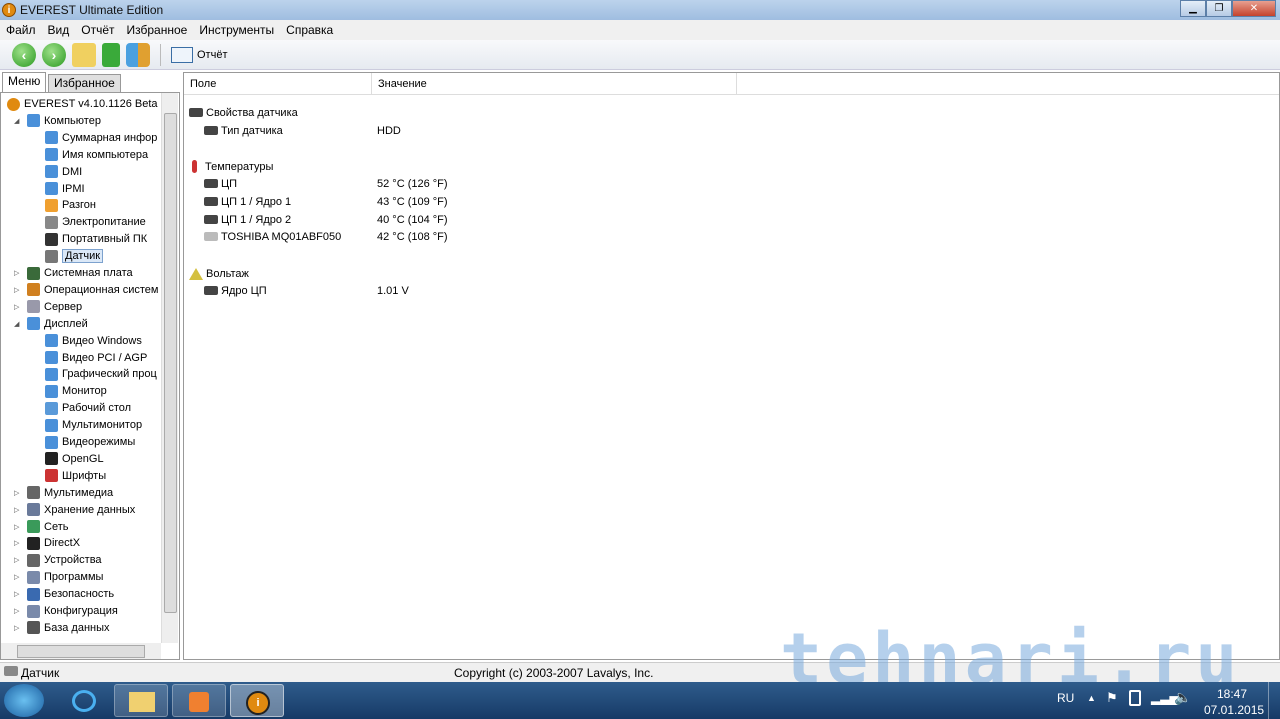  What do you see at coordinates (111, 54) in the screenshot?
I see `refresh-icon` at bounding box center [111, 54].